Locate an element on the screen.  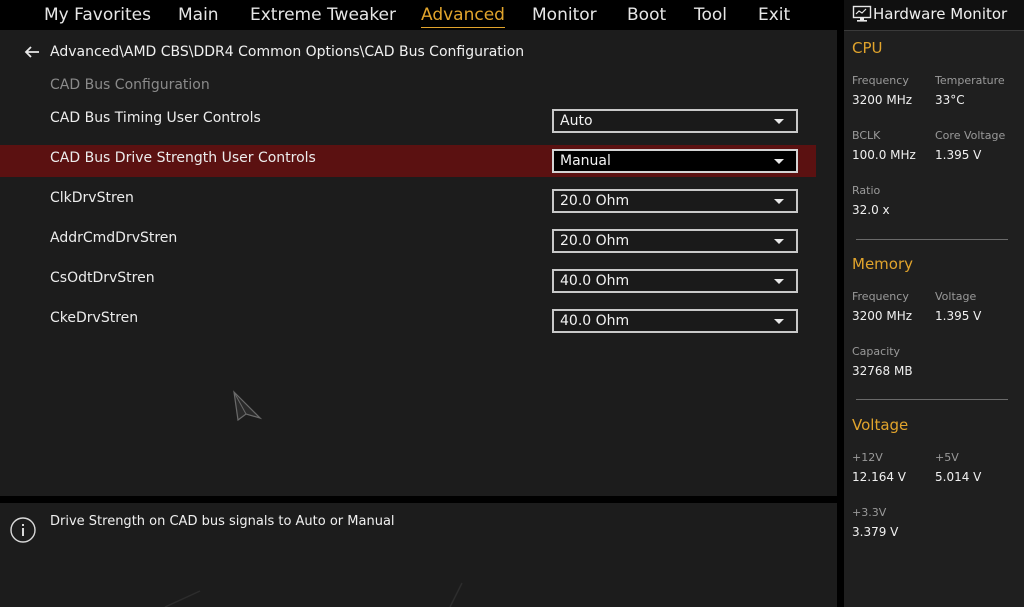
bclk-value: 100.0 MHz is located at coordinates (884, 155).